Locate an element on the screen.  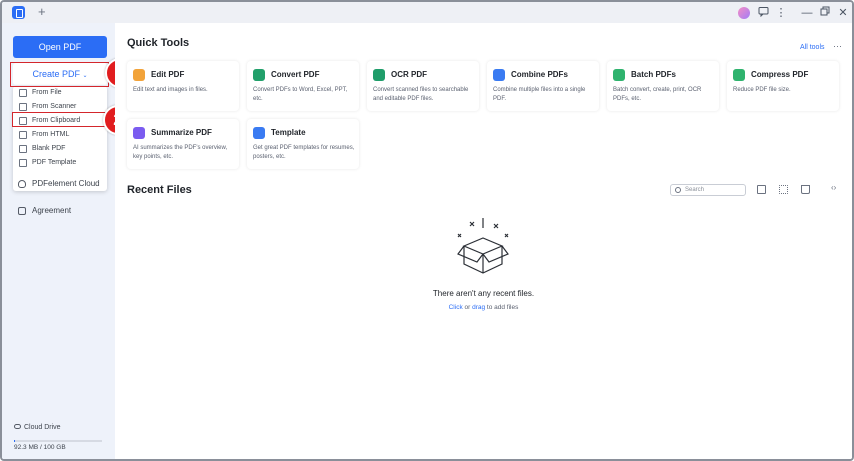
sidebar-item-label: Agreement is located at coordinates (52, 210).